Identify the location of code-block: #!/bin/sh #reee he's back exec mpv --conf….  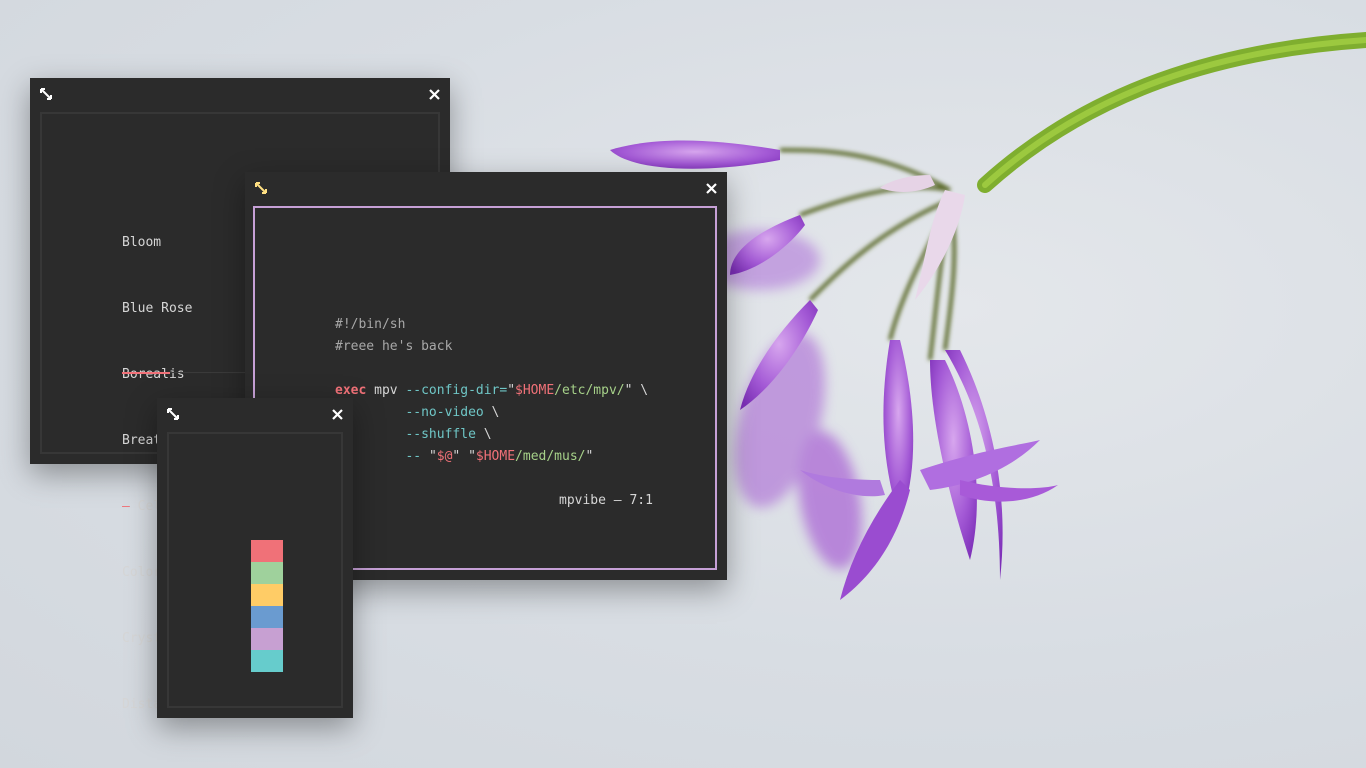
(491, 391).